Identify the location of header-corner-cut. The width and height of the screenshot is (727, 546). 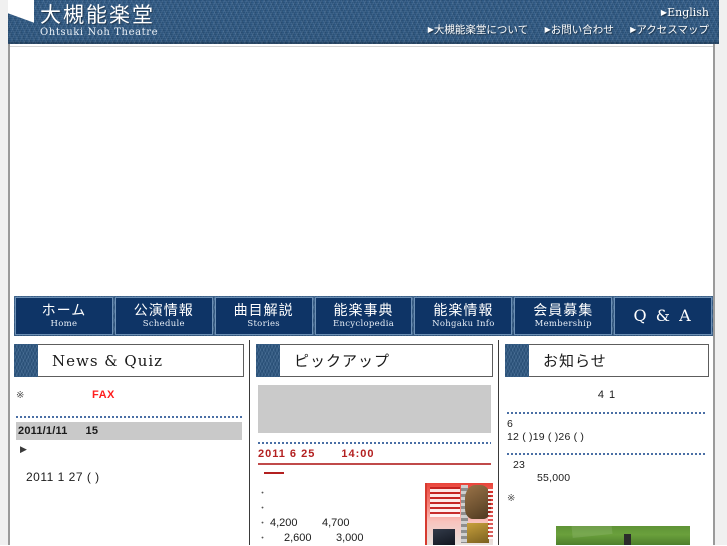
(21, 22).